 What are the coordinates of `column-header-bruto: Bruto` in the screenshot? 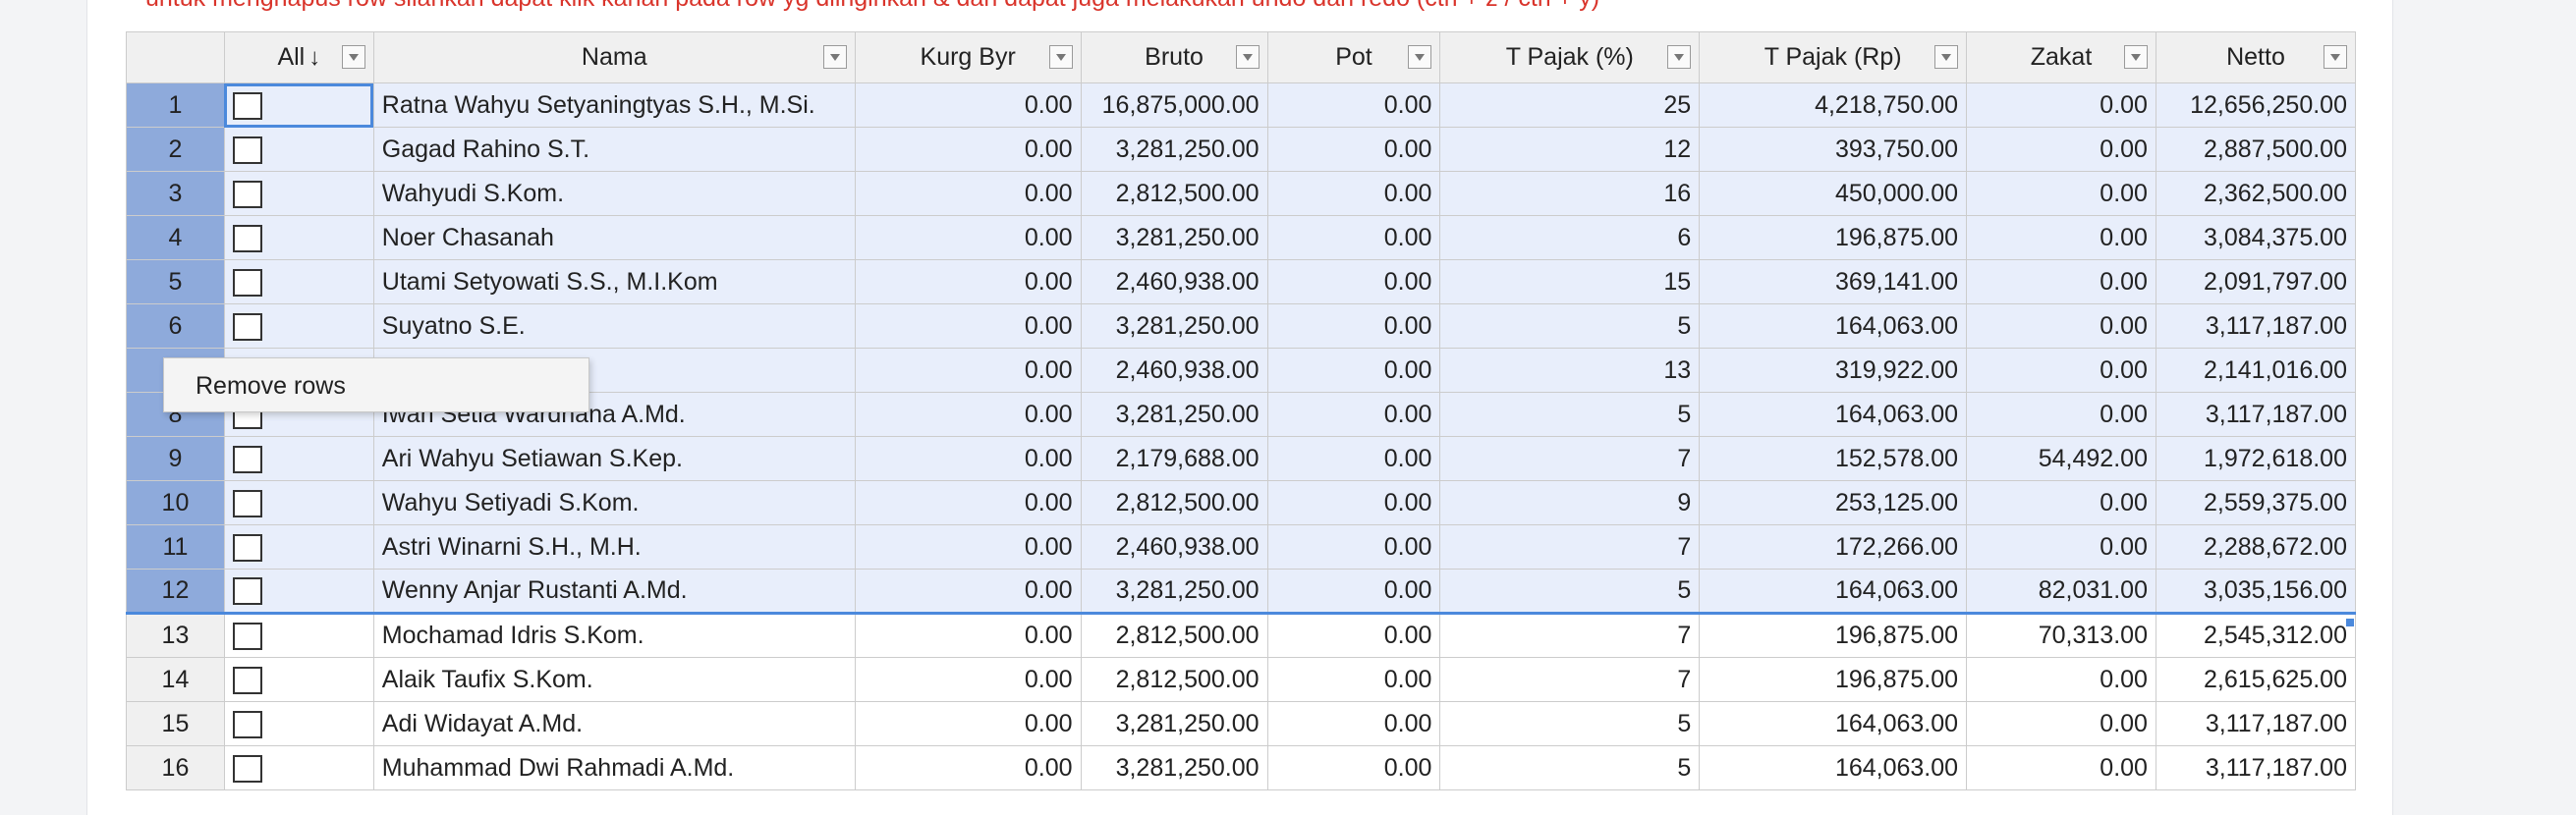 It's located at (1174, 57).